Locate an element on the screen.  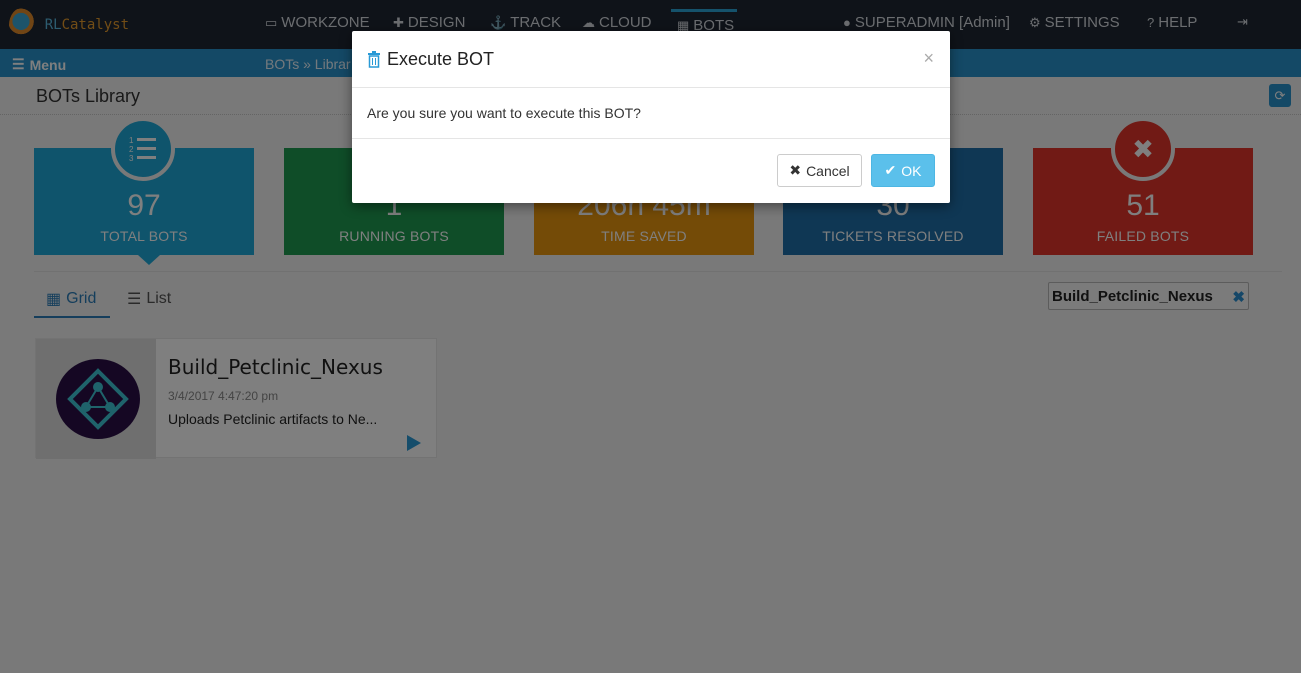
close-icon: ✖ is located at coordinates (795, 170).